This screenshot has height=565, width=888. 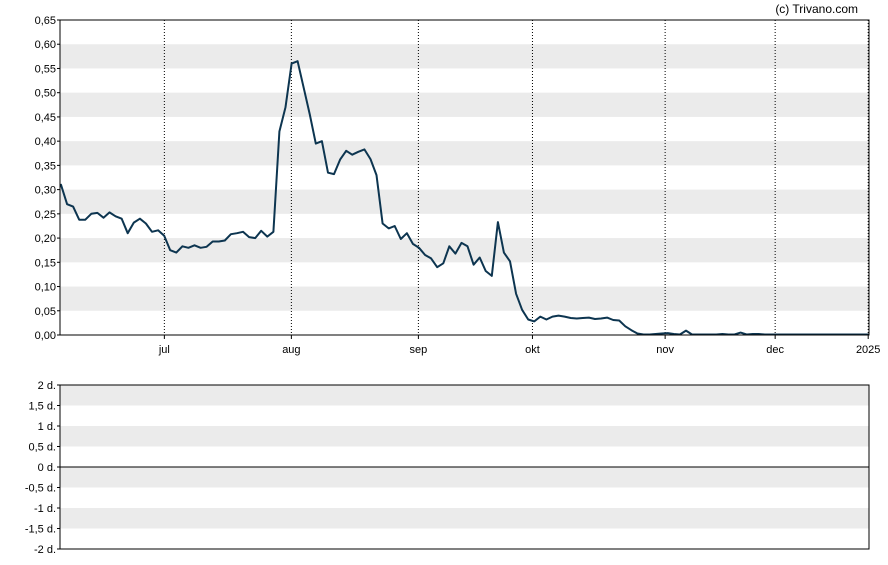 What do you see at coordinates (45, 550) in the screenshot?
I see `lower-y-tick-label: -2 d.` at bounding box center [45, 550].